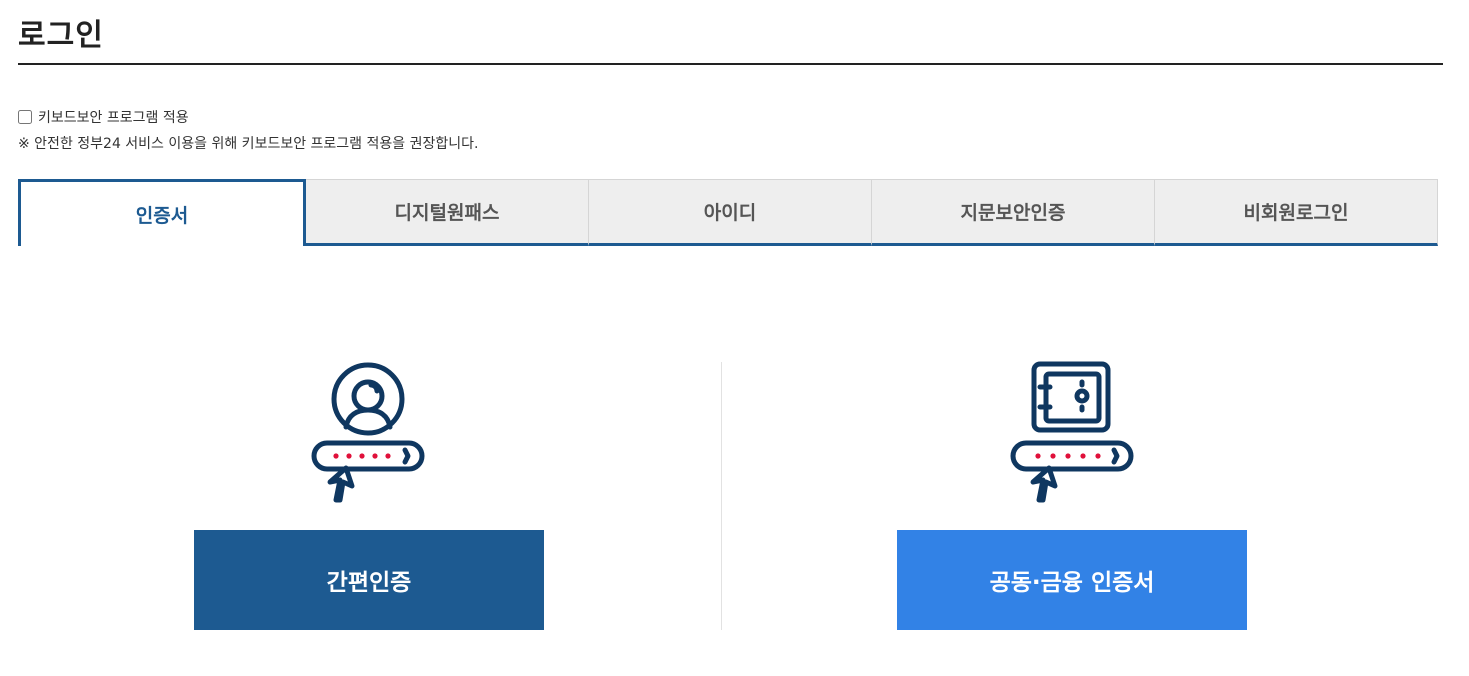 The height and width of the screenshot is (676, 1469). I want to click on tab-certificate: 인증서, so click(162, 212).